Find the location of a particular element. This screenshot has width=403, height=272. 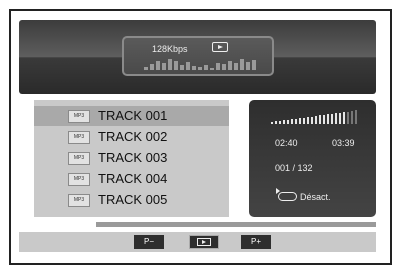

total-time: 03:39 is located at coordinates (343, 143).